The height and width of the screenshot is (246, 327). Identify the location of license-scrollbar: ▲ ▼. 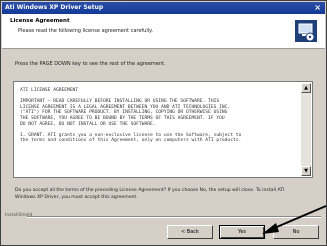
(306, 129).